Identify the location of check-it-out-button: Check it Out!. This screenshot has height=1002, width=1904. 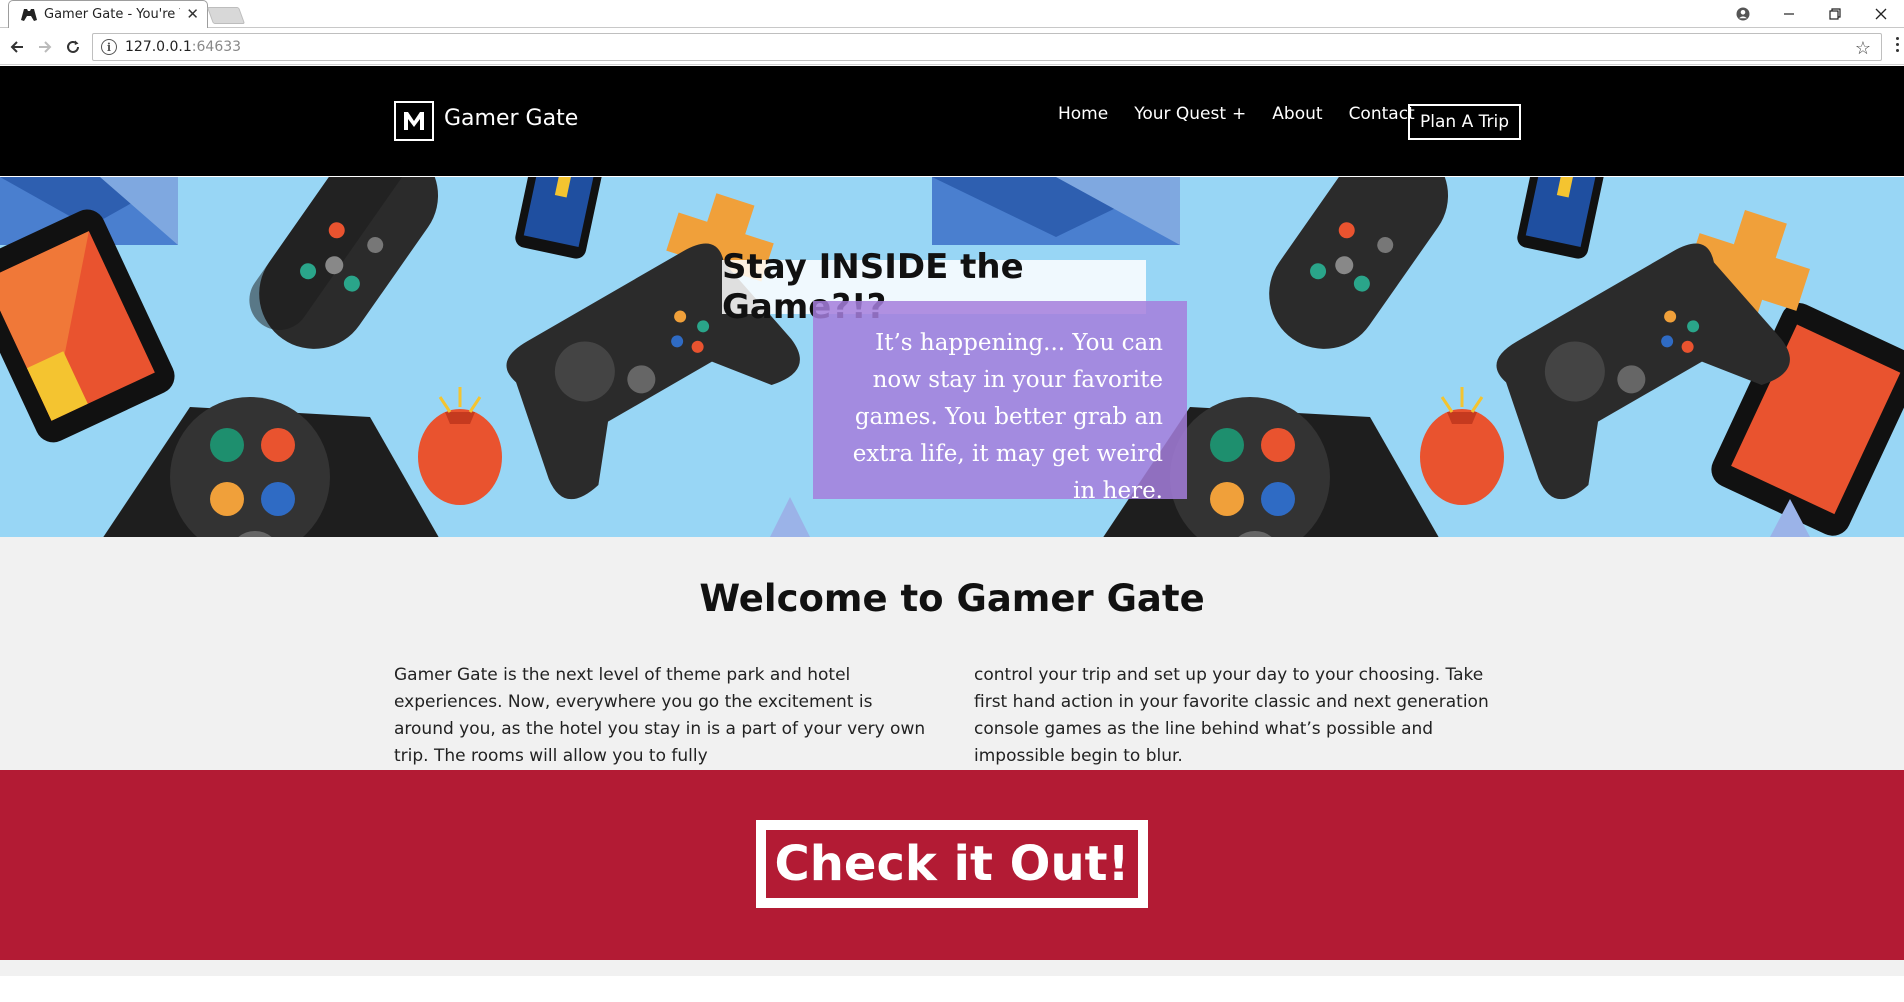
(952, 864).